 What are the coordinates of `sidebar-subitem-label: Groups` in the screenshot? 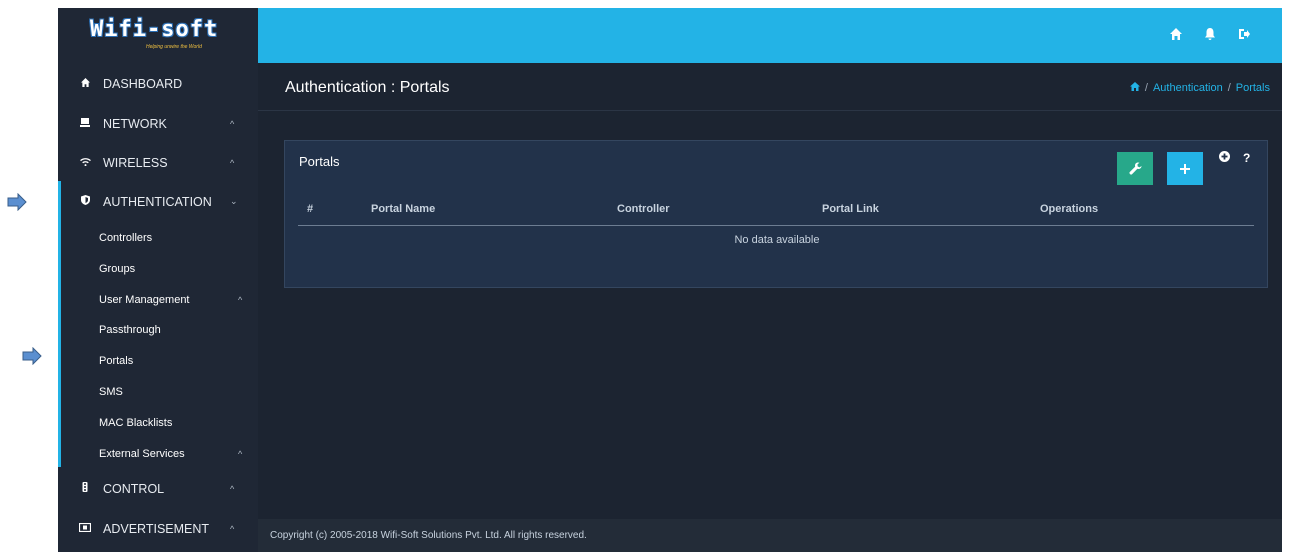 It's located at (117, 268).